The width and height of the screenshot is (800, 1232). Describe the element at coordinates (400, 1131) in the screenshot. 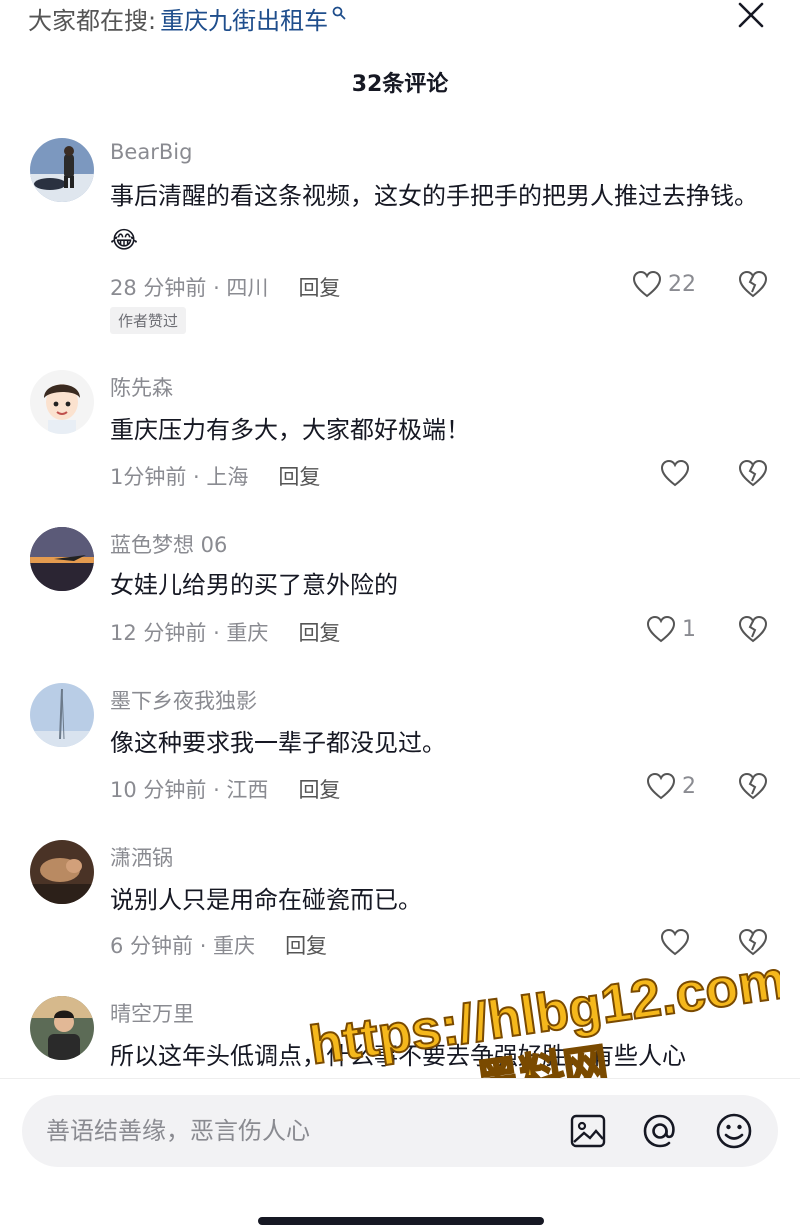

I see `comment-input: 善语结善缘，恶言伤人心` at that location.